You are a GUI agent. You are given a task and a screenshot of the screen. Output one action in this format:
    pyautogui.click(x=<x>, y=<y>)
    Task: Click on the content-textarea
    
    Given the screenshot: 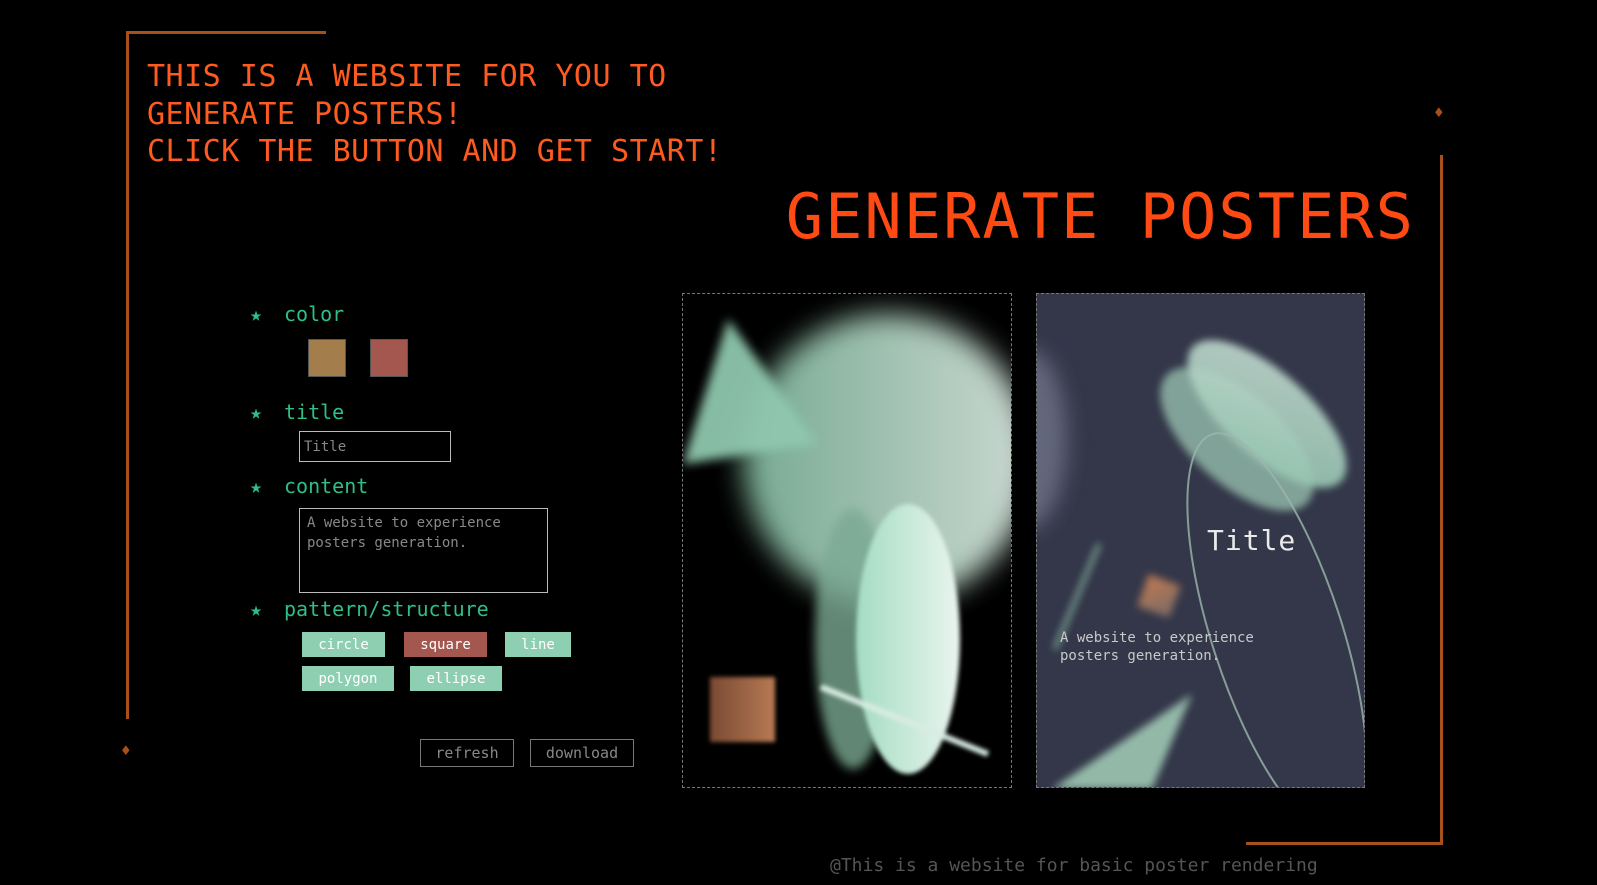 What is the action you would take?
    pyautogui.click(x=423, y=550)
    